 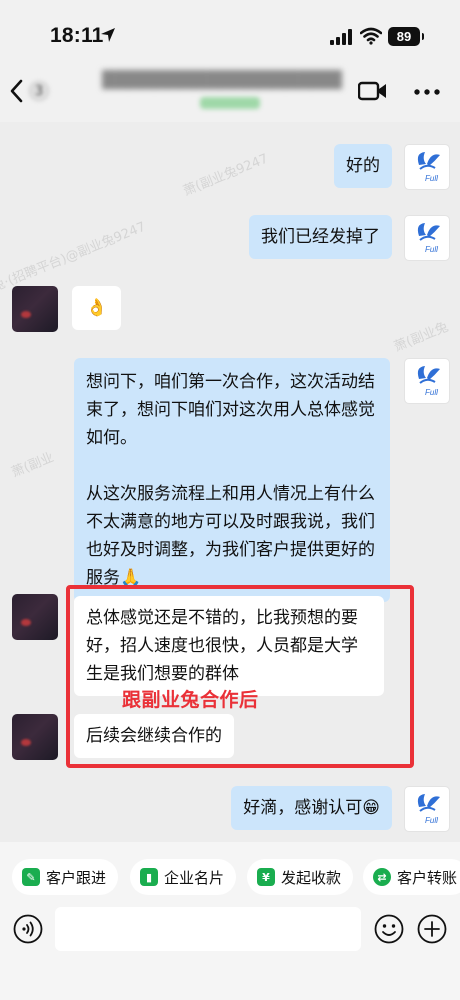 What do you see at coordinates (149, 877) in the screenshot?
I see `business-card-icon: ▮` at bounding box center [149, 877].